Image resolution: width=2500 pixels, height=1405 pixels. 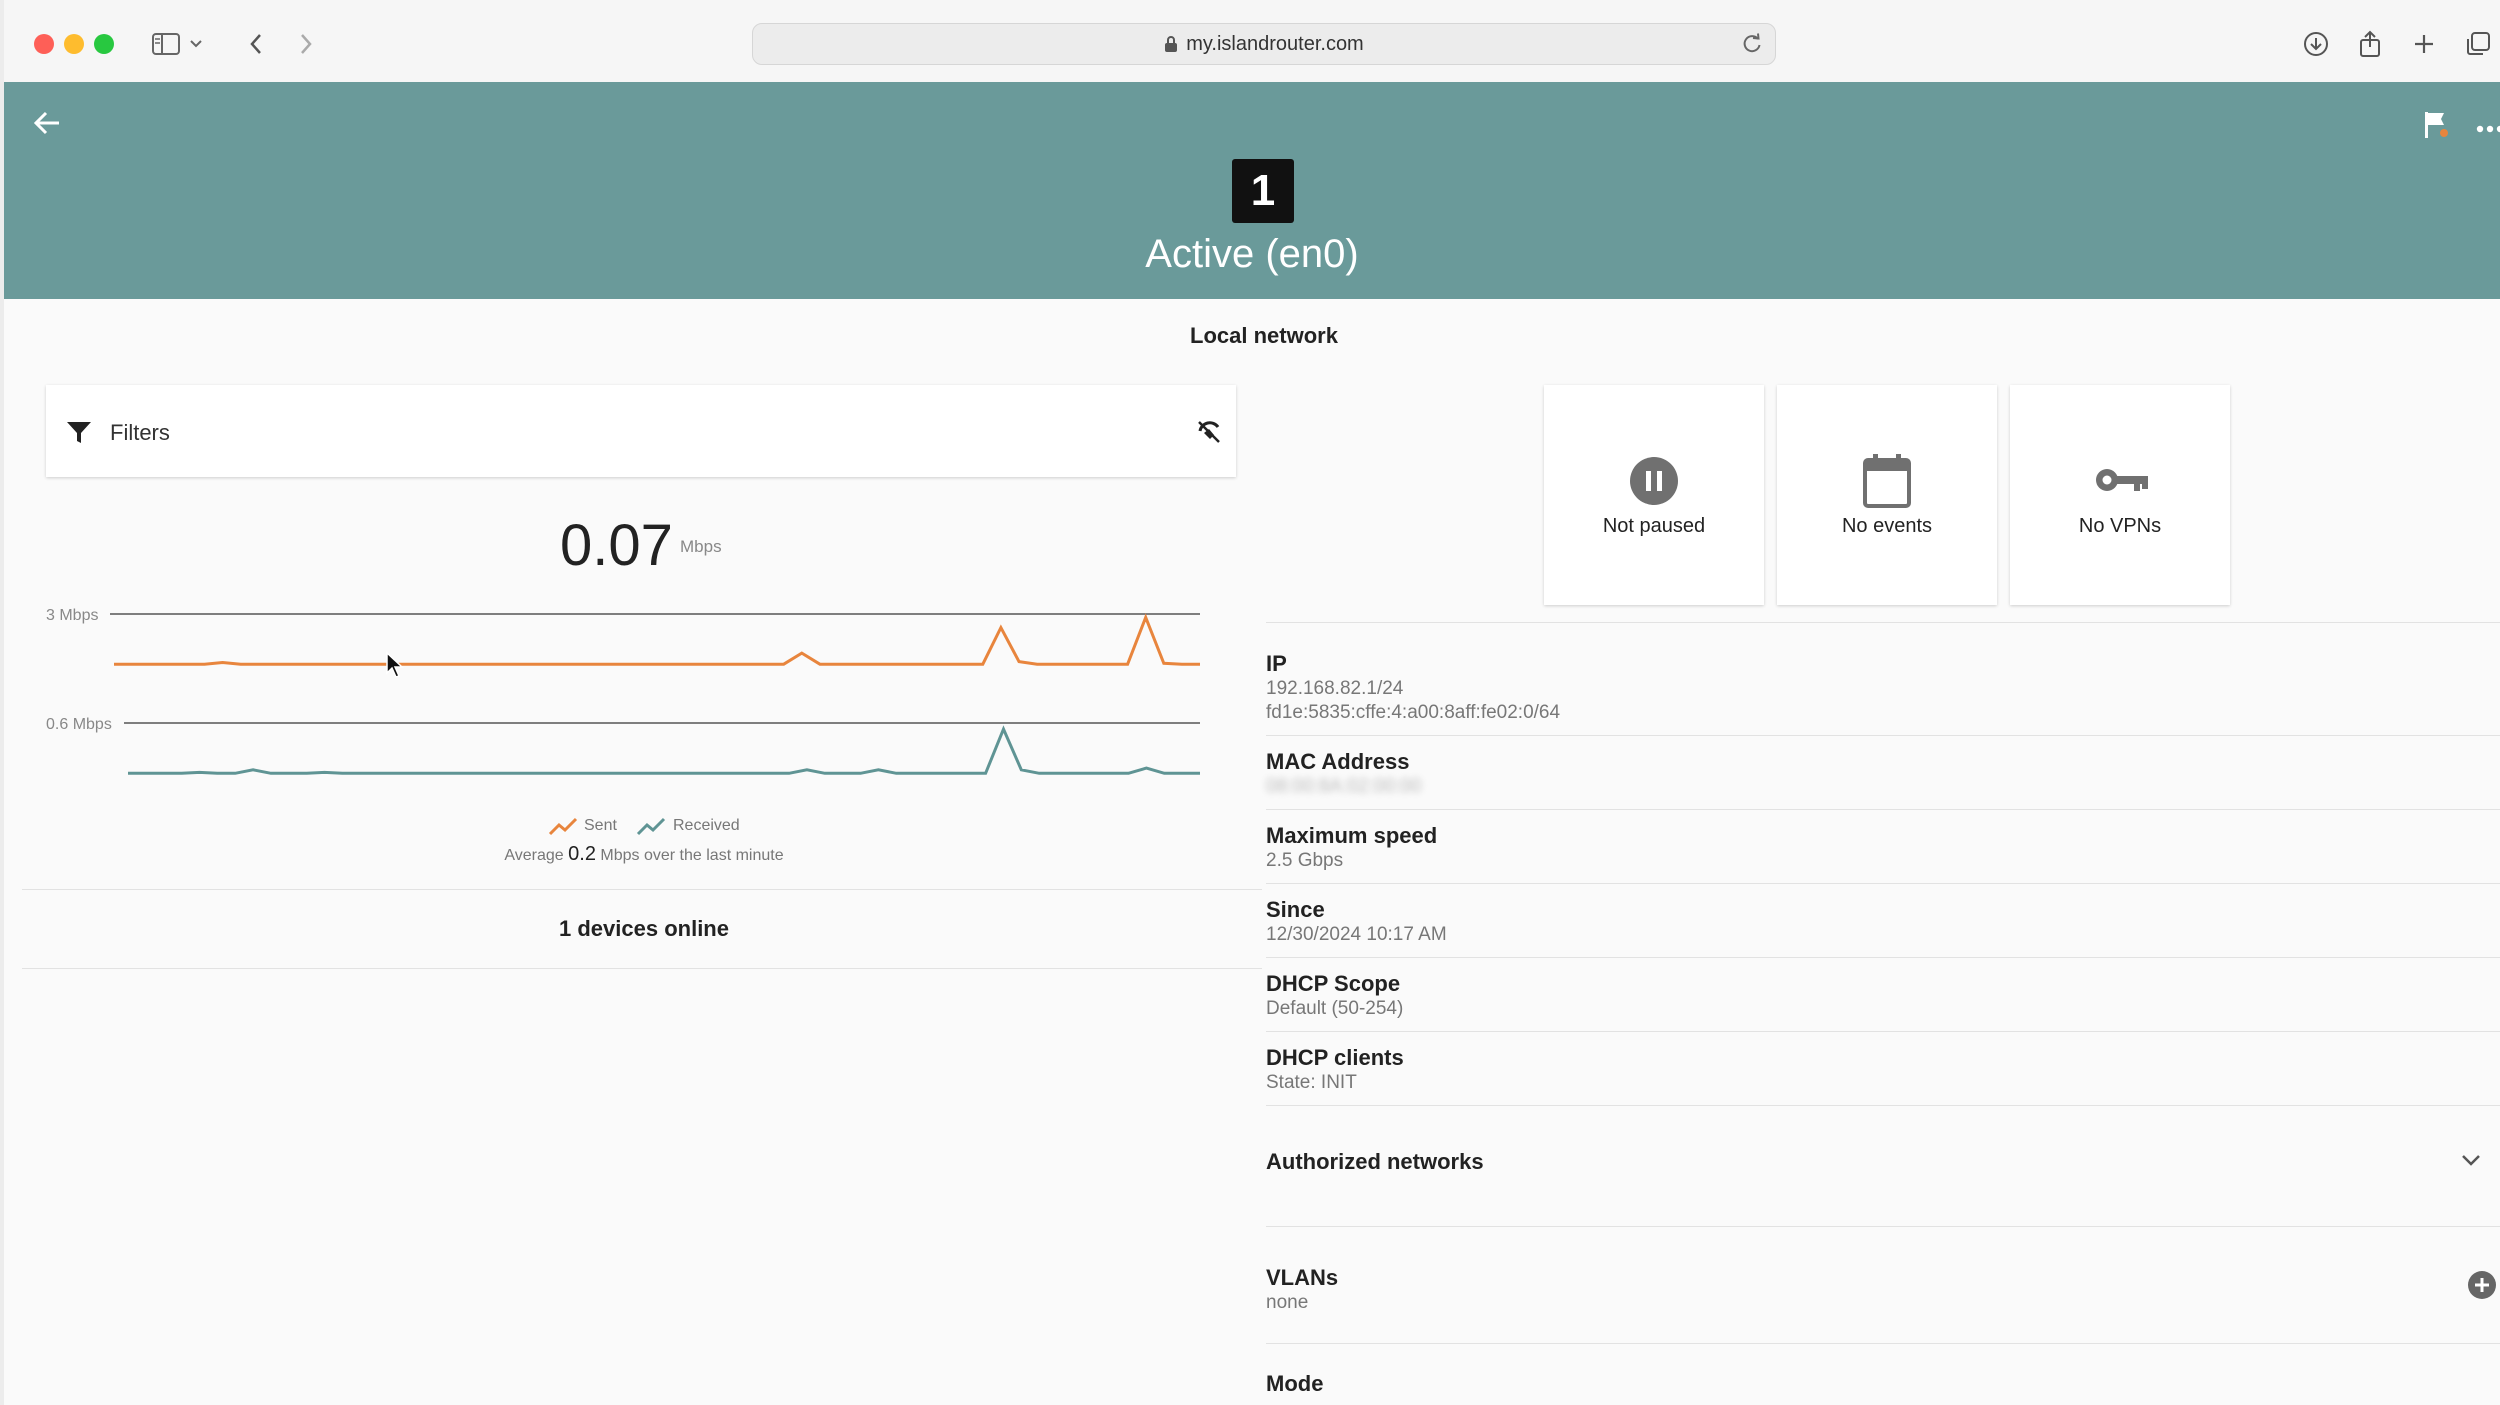 I want to click on dhcp-clients-value: State: INIT, so click(x=1311, y=1083).